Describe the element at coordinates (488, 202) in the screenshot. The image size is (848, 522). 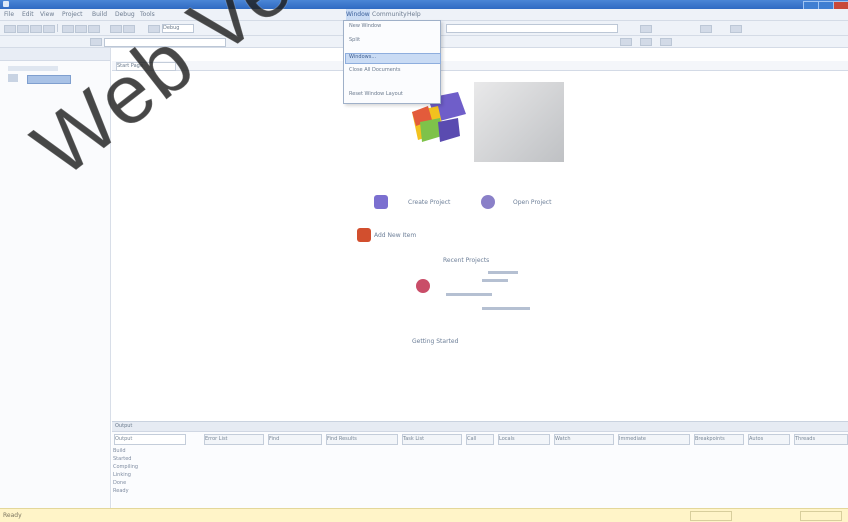
I see `open-project-icon` at that location.